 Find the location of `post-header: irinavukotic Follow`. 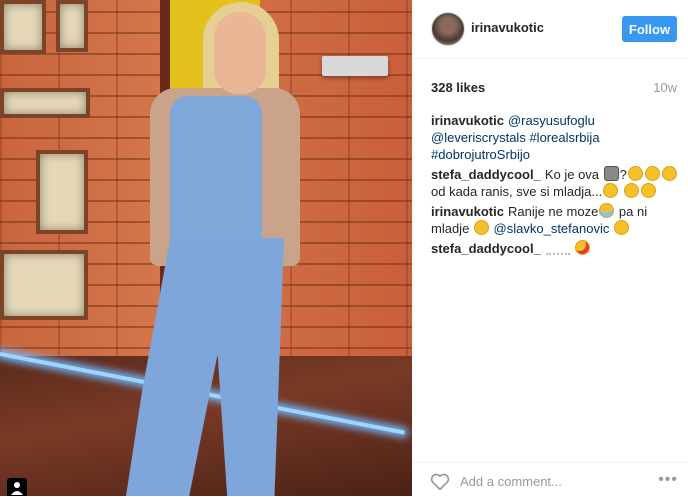

post-header: irinavukotic Follow is located at coordinates (550, 29).